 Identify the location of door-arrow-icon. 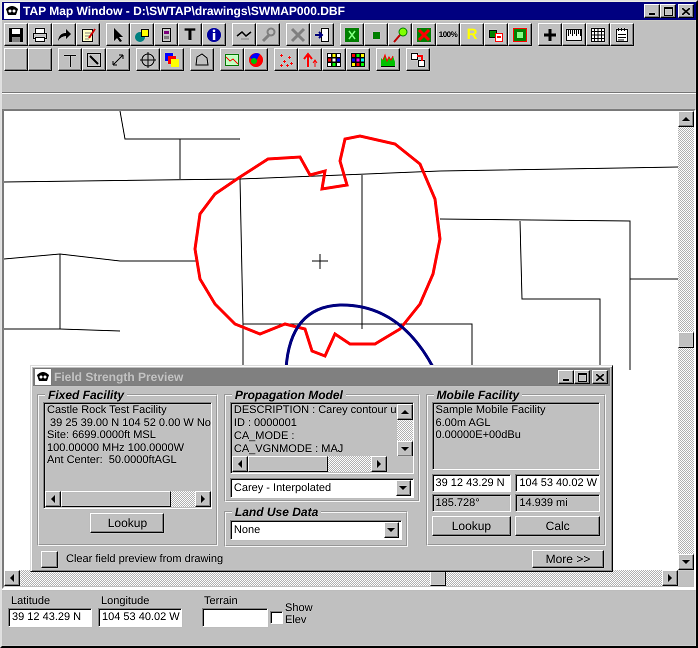
(322, 34).